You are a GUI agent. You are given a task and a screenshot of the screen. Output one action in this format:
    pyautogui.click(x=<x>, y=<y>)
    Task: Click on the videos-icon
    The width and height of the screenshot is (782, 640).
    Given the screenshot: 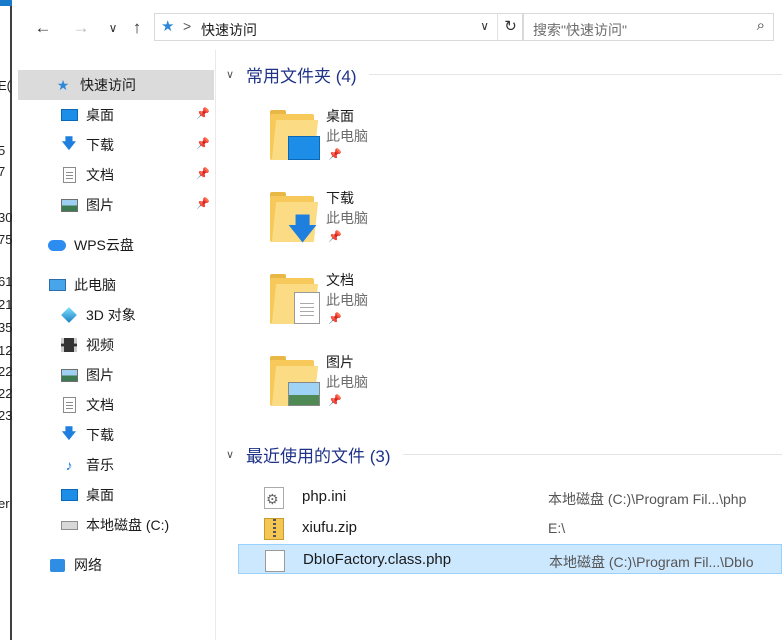 What is the action you would take?
    pyautogui.click(x=69, y=345)
    